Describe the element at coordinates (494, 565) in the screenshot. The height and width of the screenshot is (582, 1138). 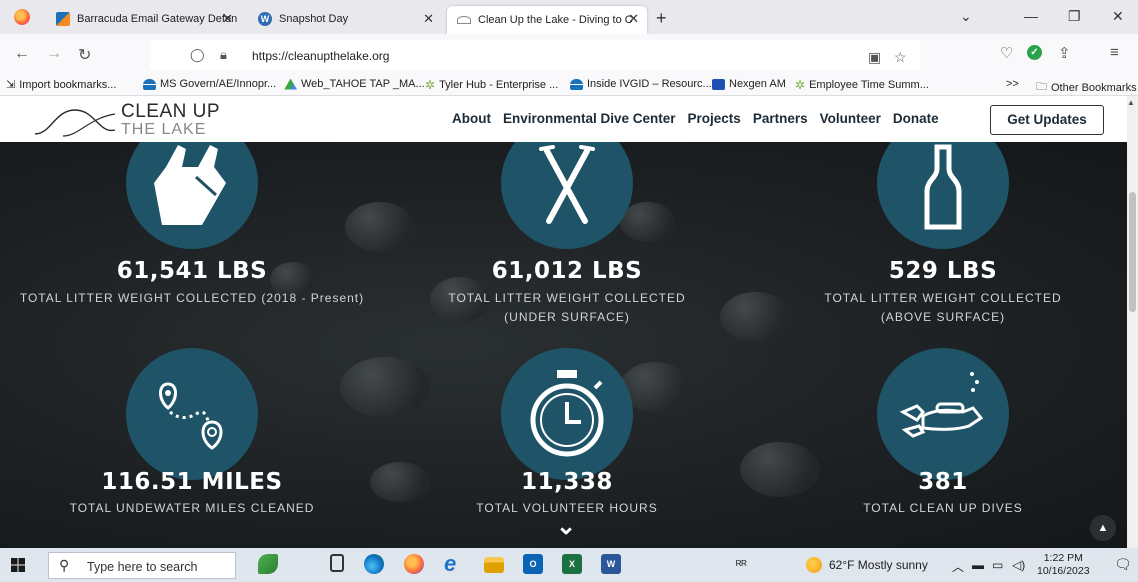
I see `file-explorer-icon` at that location.